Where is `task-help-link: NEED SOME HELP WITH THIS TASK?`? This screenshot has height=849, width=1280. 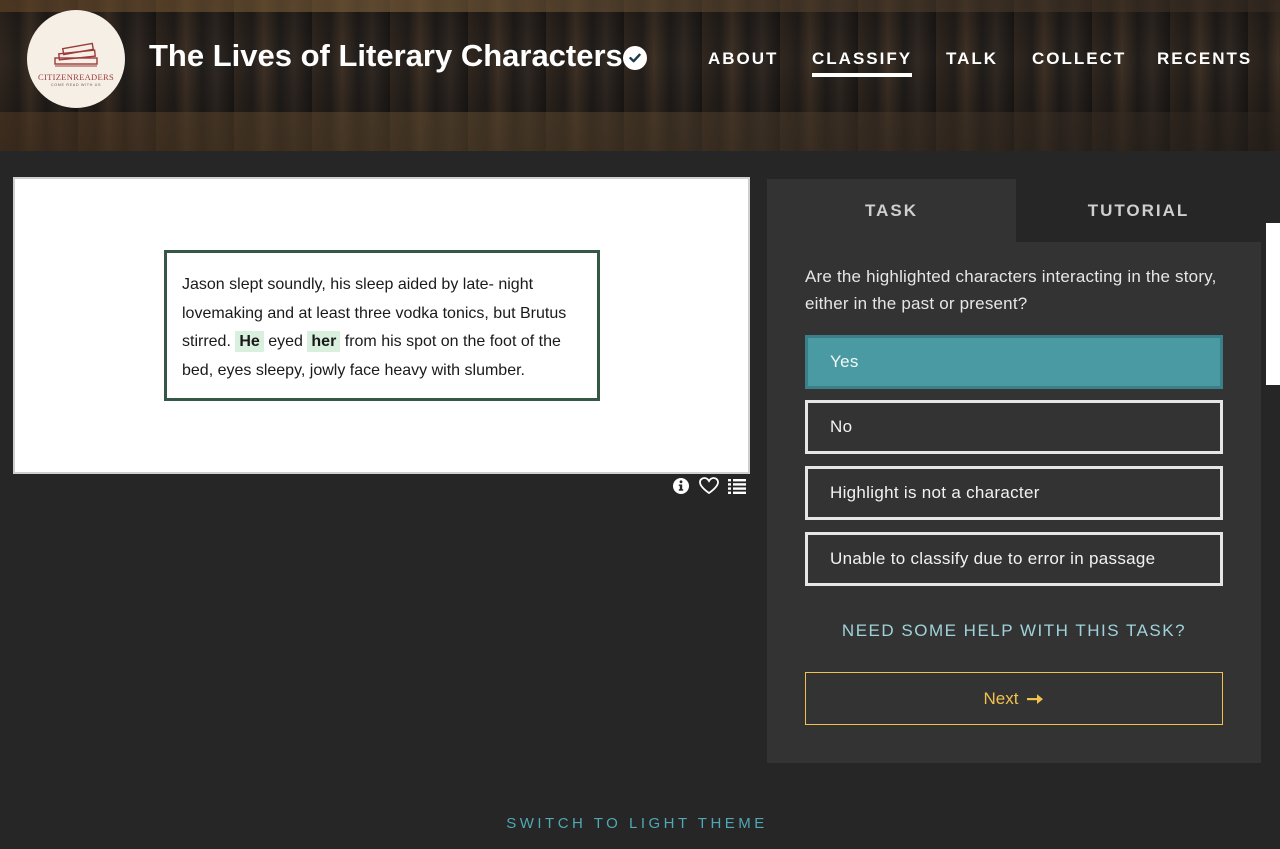 task-help-link: NEED SOME HELP WITH THIS TASK? is located at coordinates (1014, 631).